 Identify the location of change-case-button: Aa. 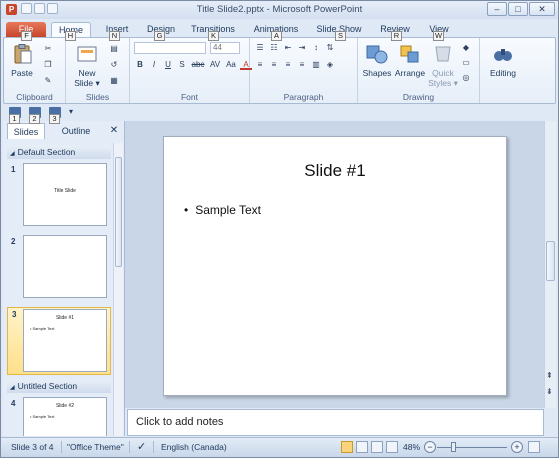
(231, 65).